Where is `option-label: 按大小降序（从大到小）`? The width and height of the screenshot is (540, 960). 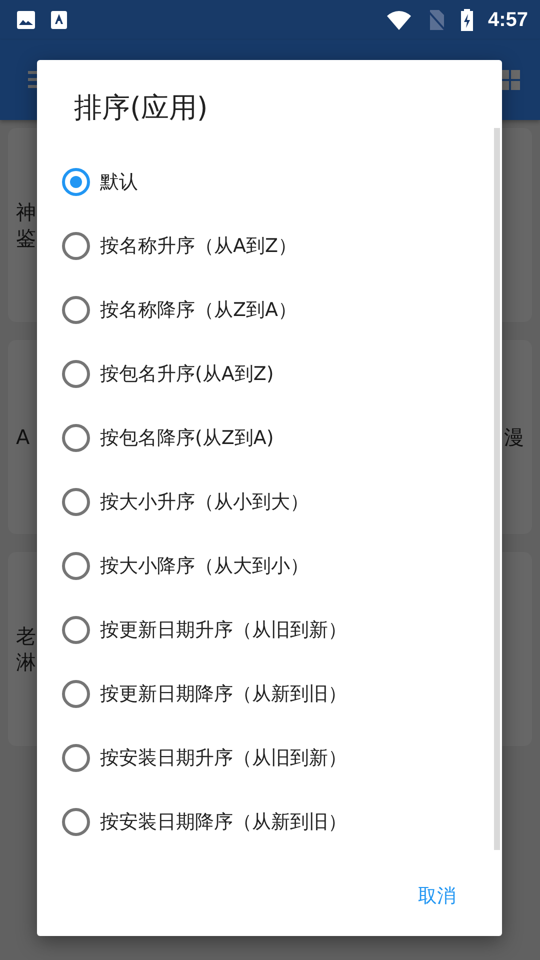
option-label: 按大小降序（从大到小） is located at coordinates (204, 566).